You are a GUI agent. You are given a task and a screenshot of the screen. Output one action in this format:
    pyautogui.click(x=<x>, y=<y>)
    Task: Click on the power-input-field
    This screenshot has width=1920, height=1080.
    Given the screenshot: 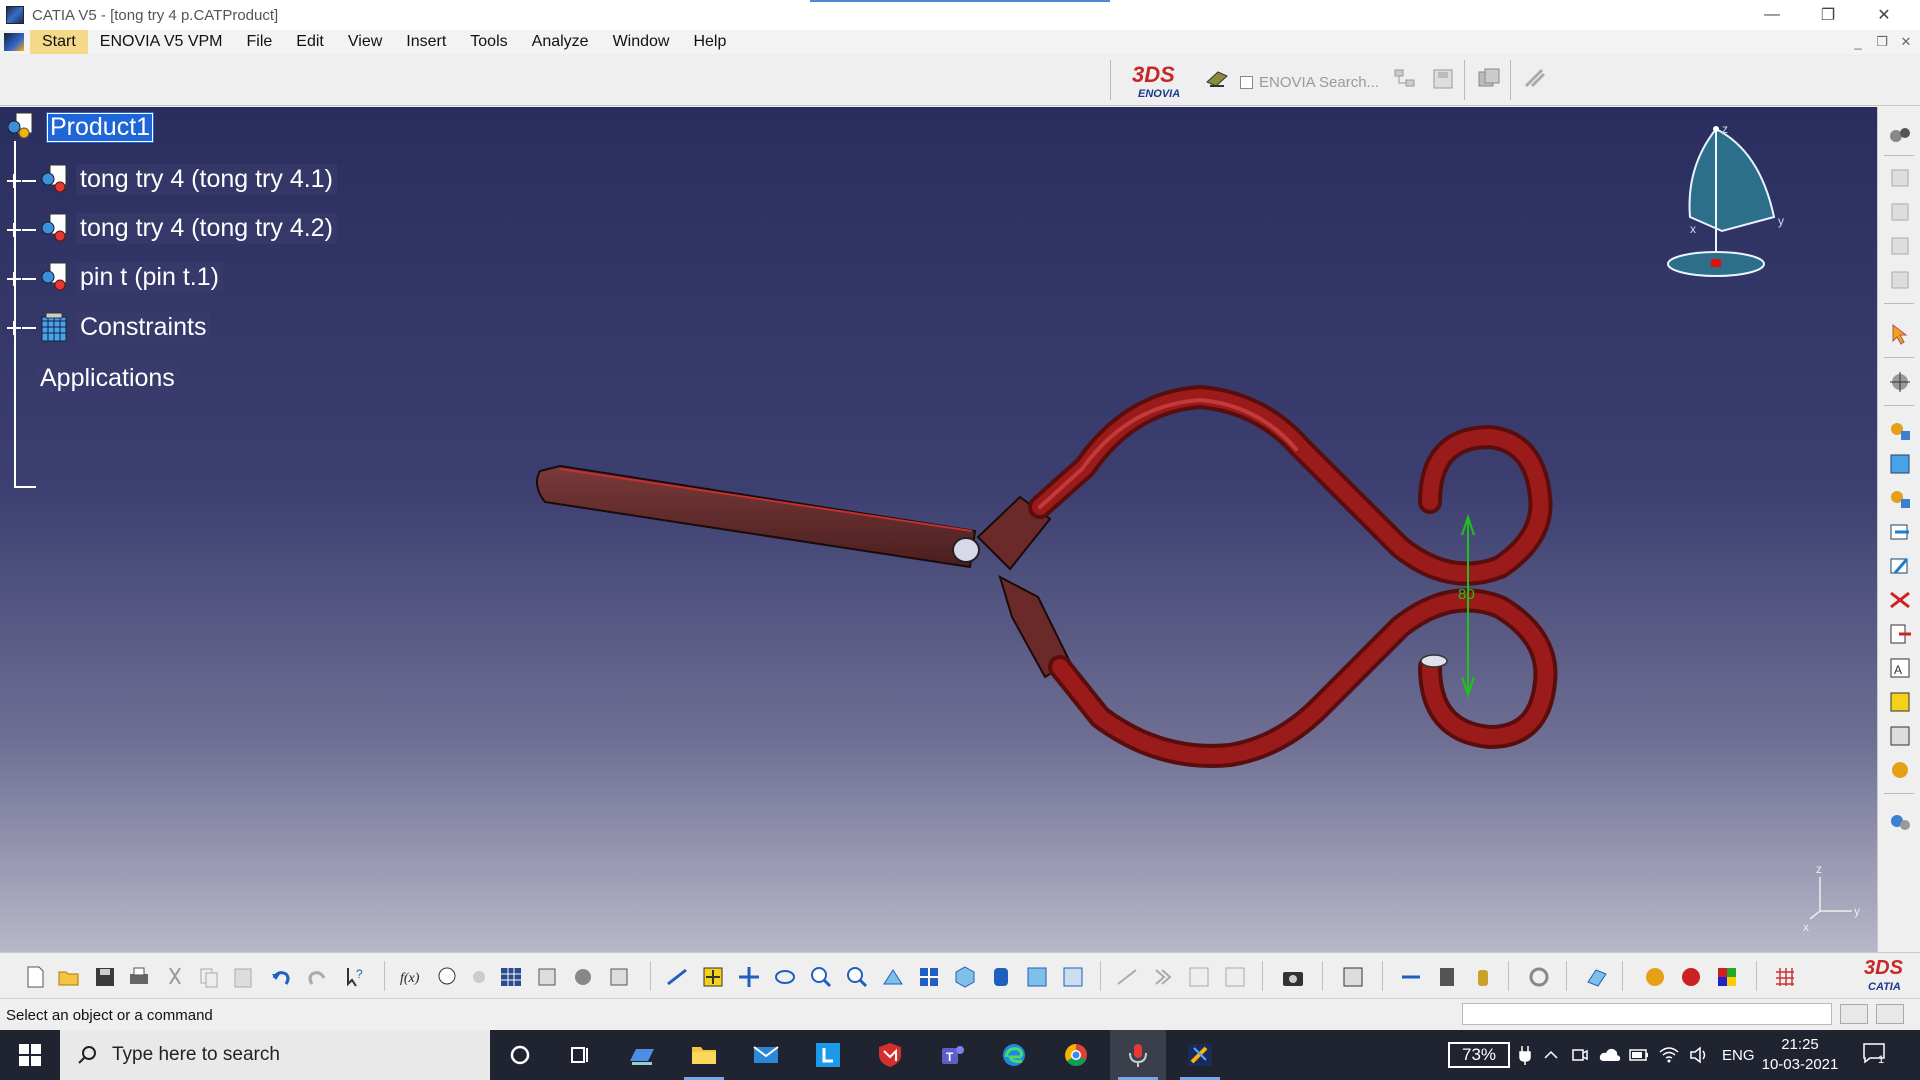 What is the action you would take?
    pyautogui.click(x=1647, y=1014)
    